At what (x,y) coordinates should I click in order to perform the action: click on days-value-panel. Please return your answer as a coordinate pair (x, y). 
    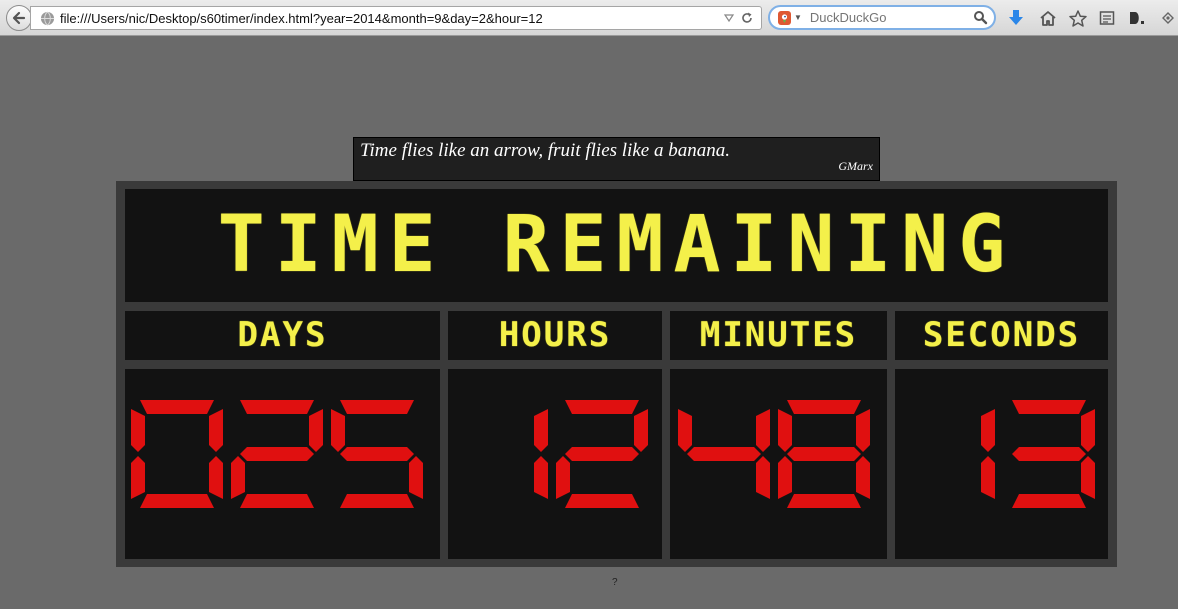
    Looking at the image, I should click on (282, 464).